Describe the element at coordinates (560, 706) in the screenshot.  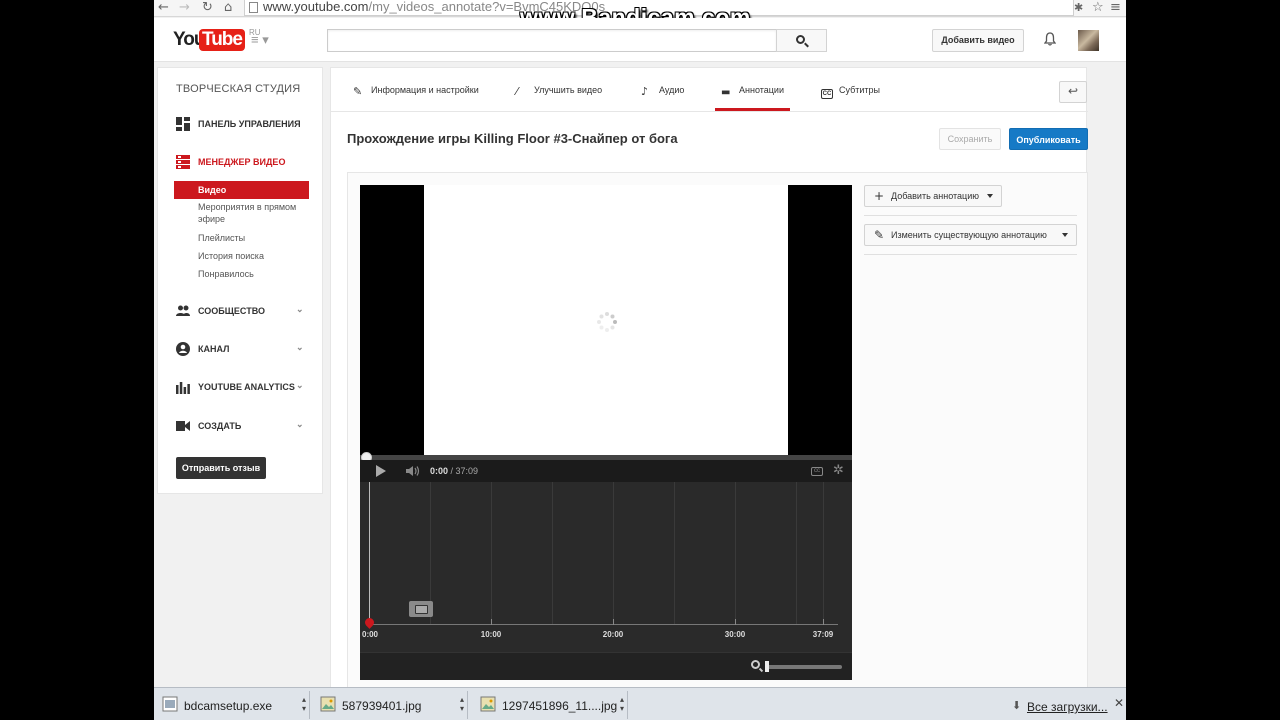
I see `download-filename: 1297451896_11....jpg` at that location.